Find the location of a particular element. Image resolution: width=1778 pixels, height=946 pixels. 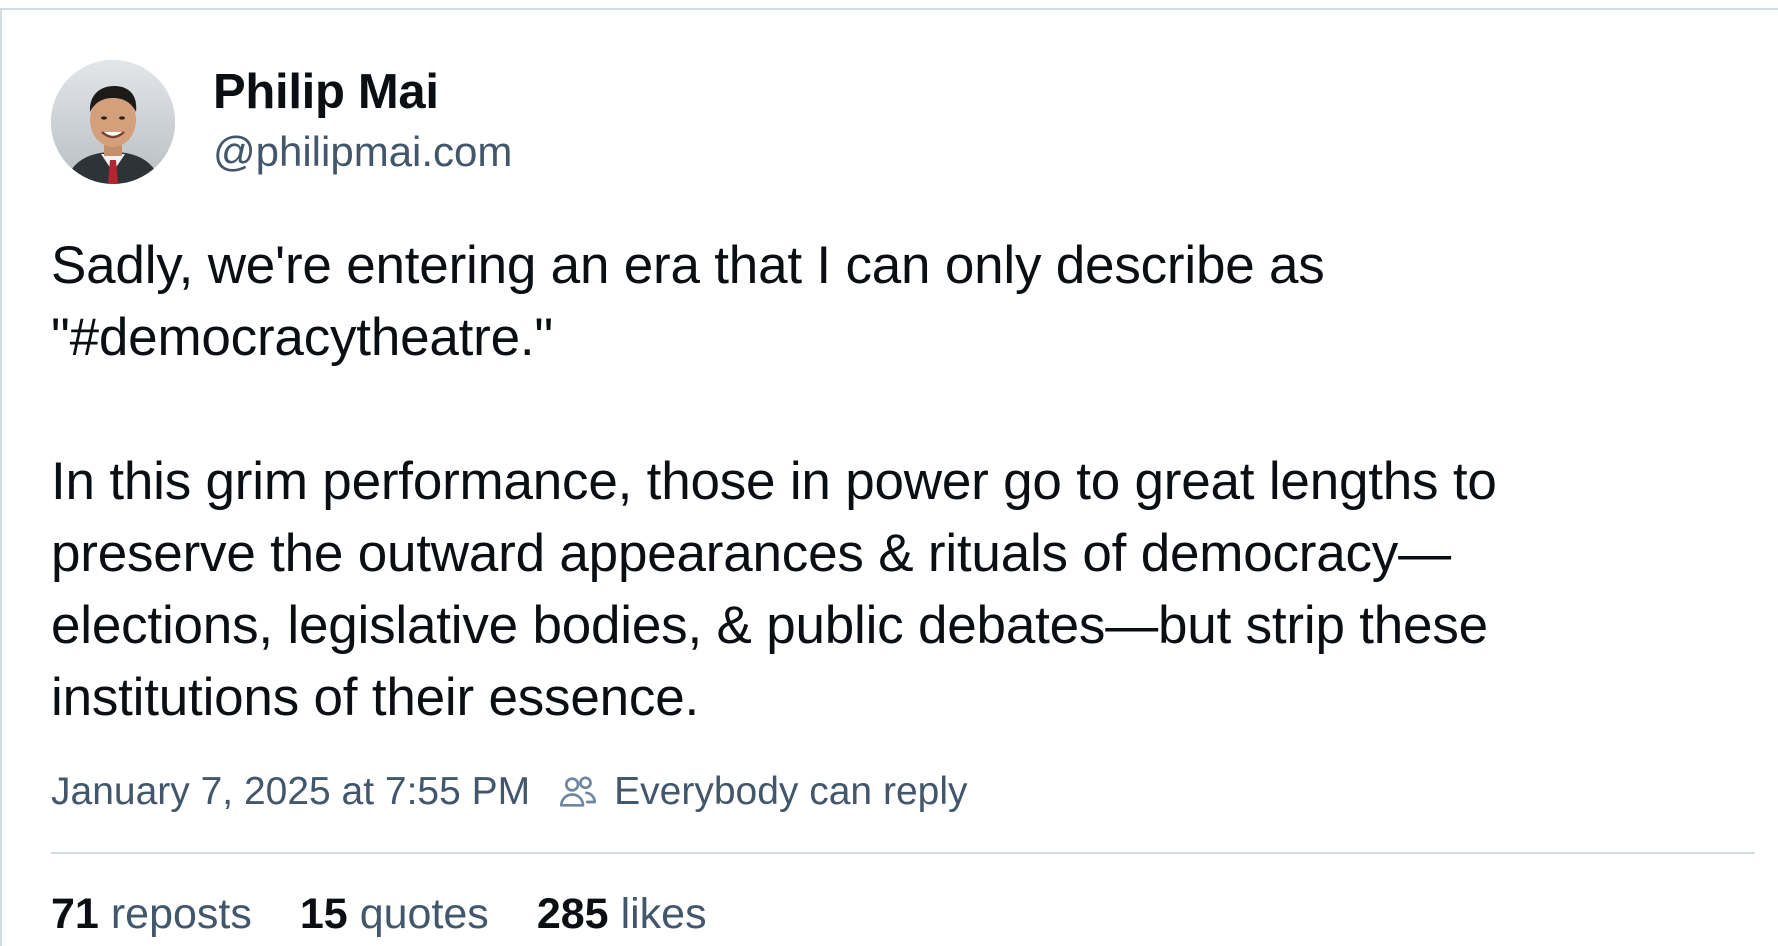

quotes-stat: 15 quotes is located at coordinates (394, 914).